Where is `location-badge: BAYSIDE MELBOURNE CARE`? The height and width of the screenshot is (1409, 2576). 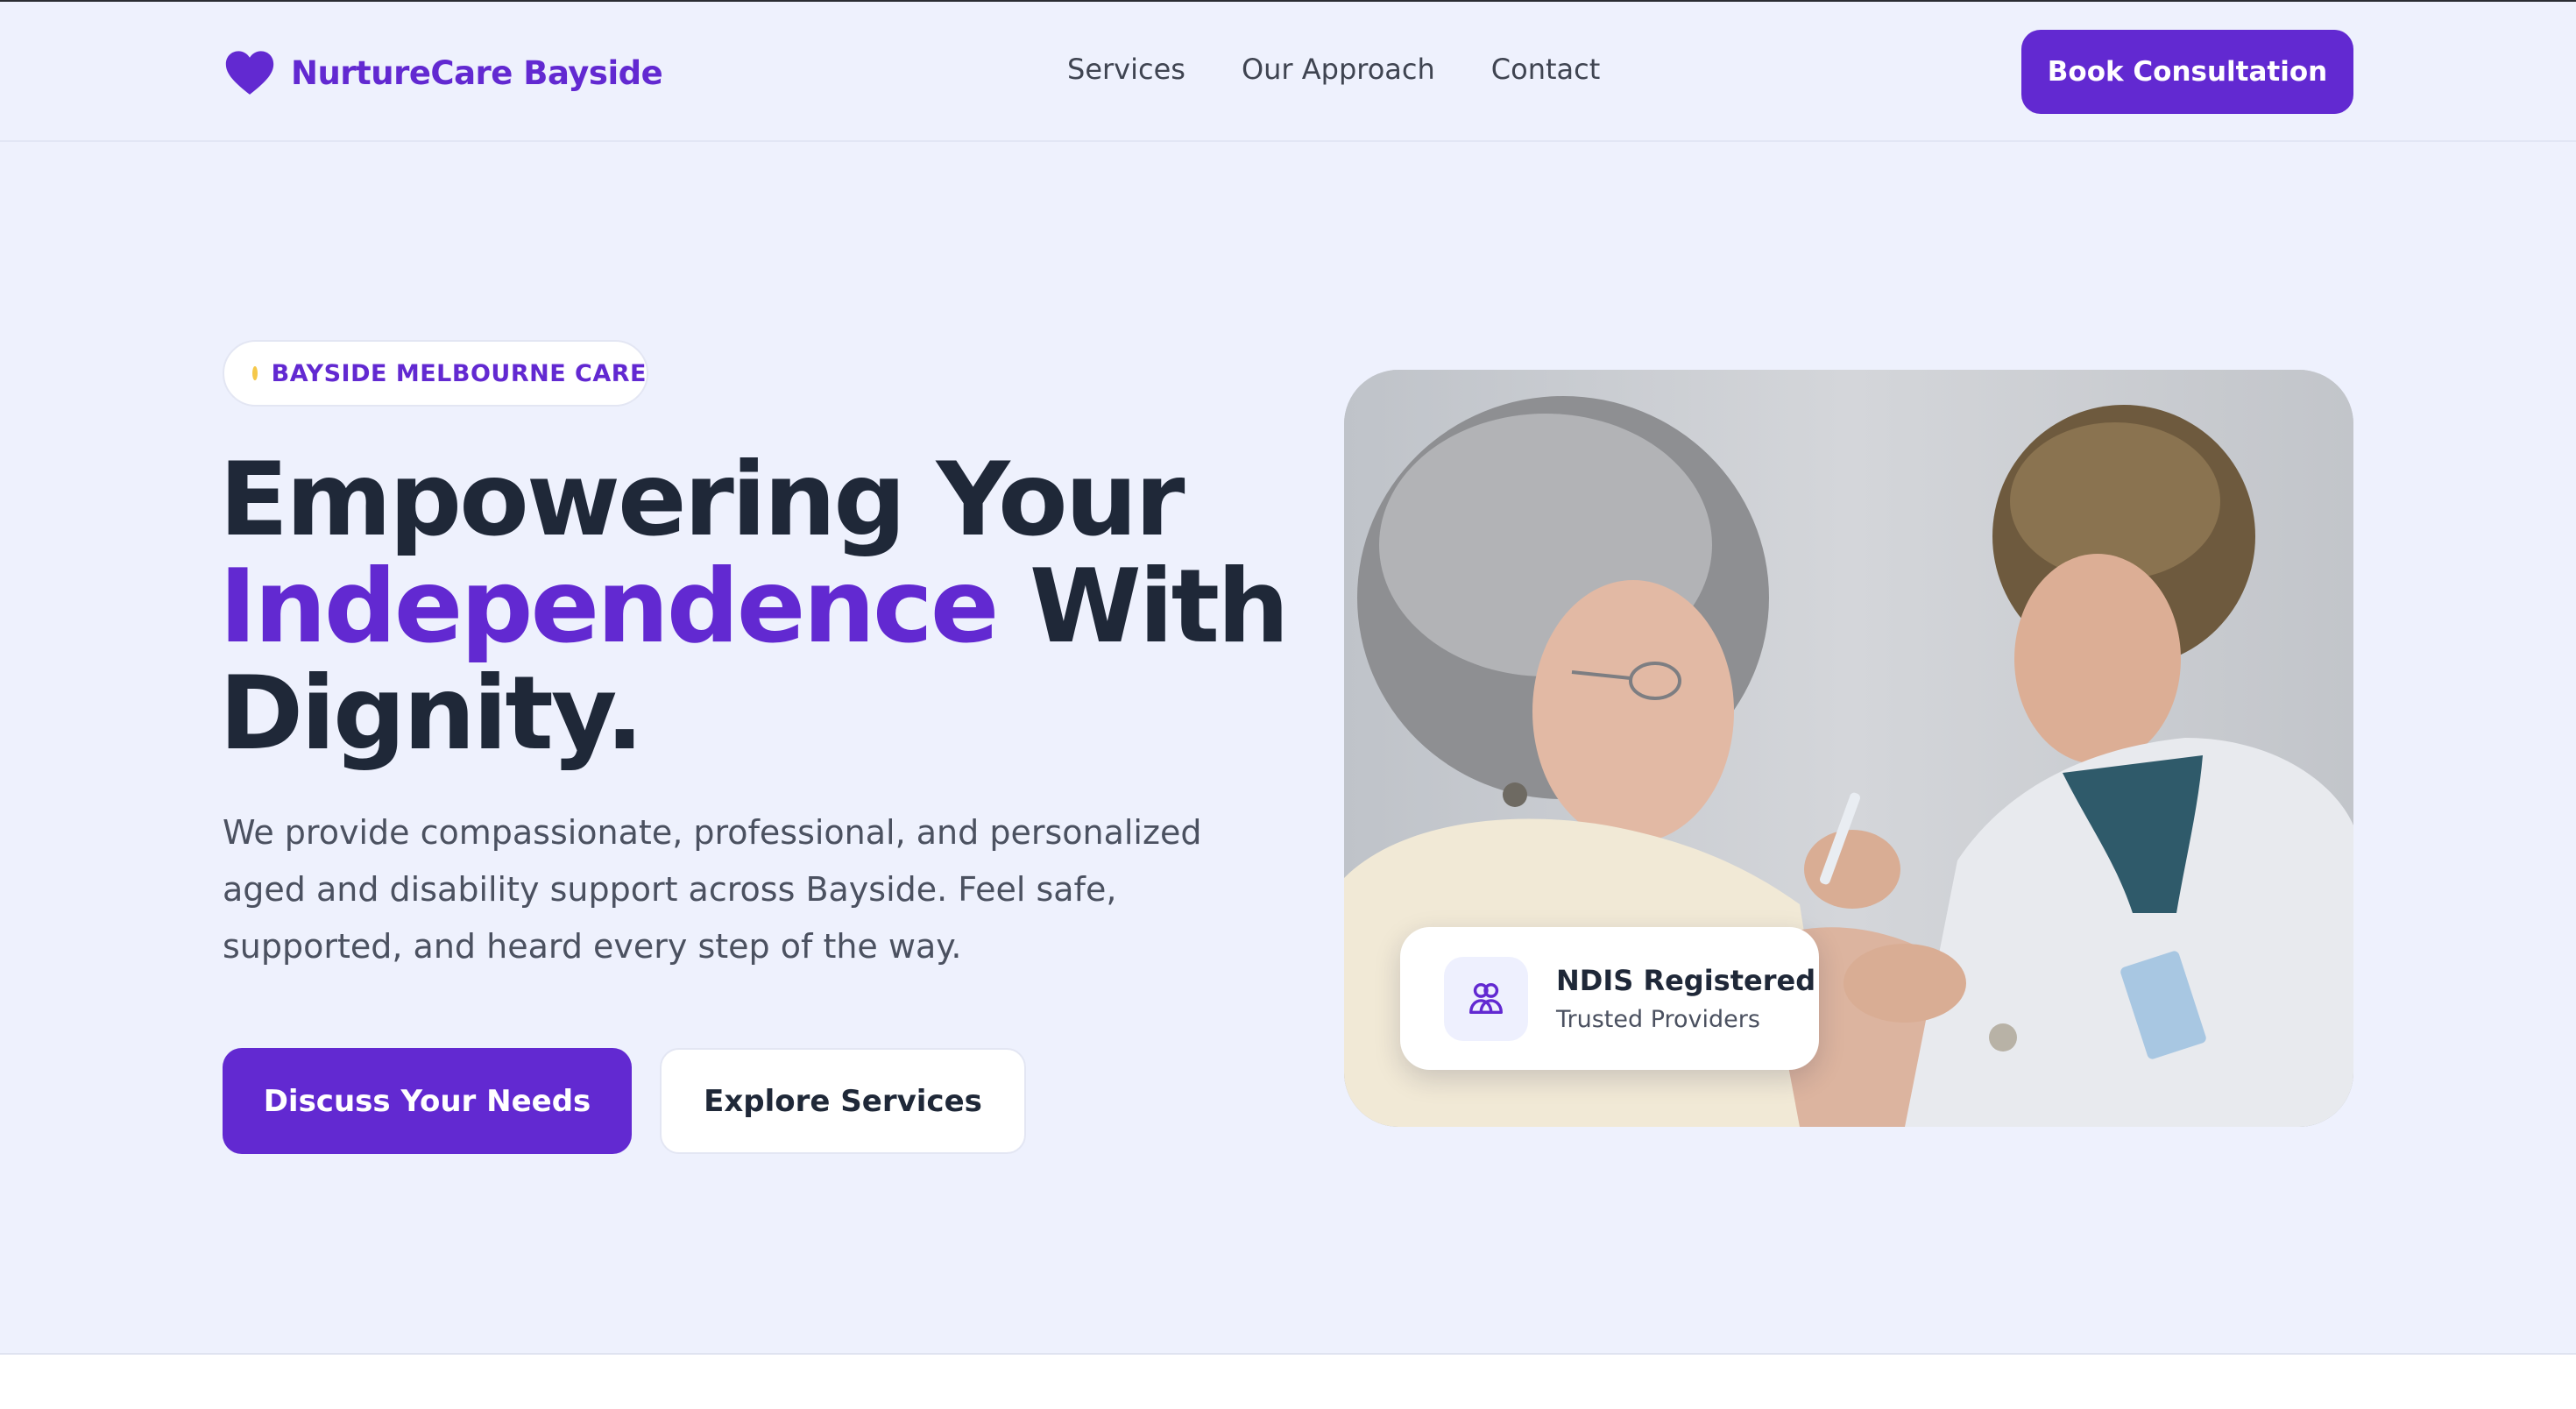 location-badge: BAYSIDE MELBOURNE CARE is located at coordinates (435, 373).